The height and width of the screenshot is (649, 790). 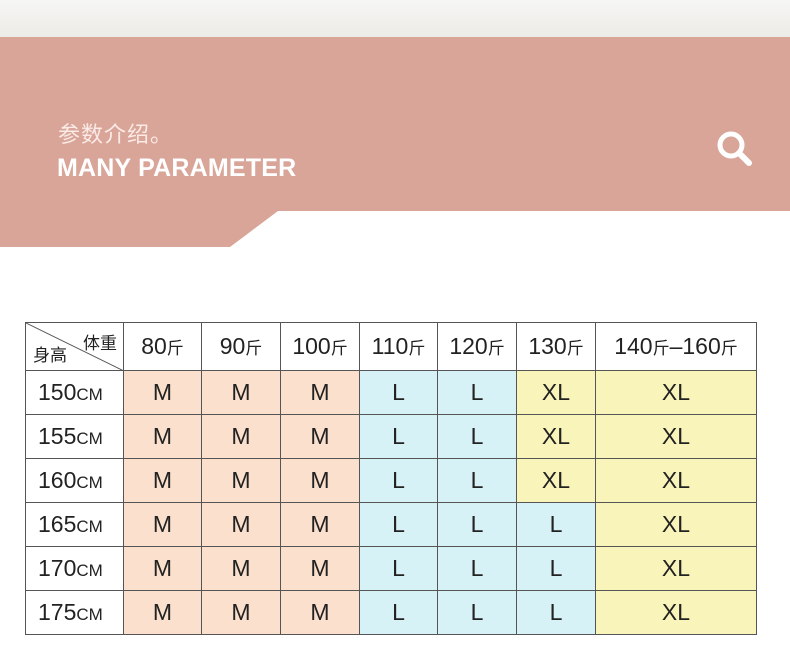 I want to click on height-row-header: 150CM, so click(x=74, y=392).